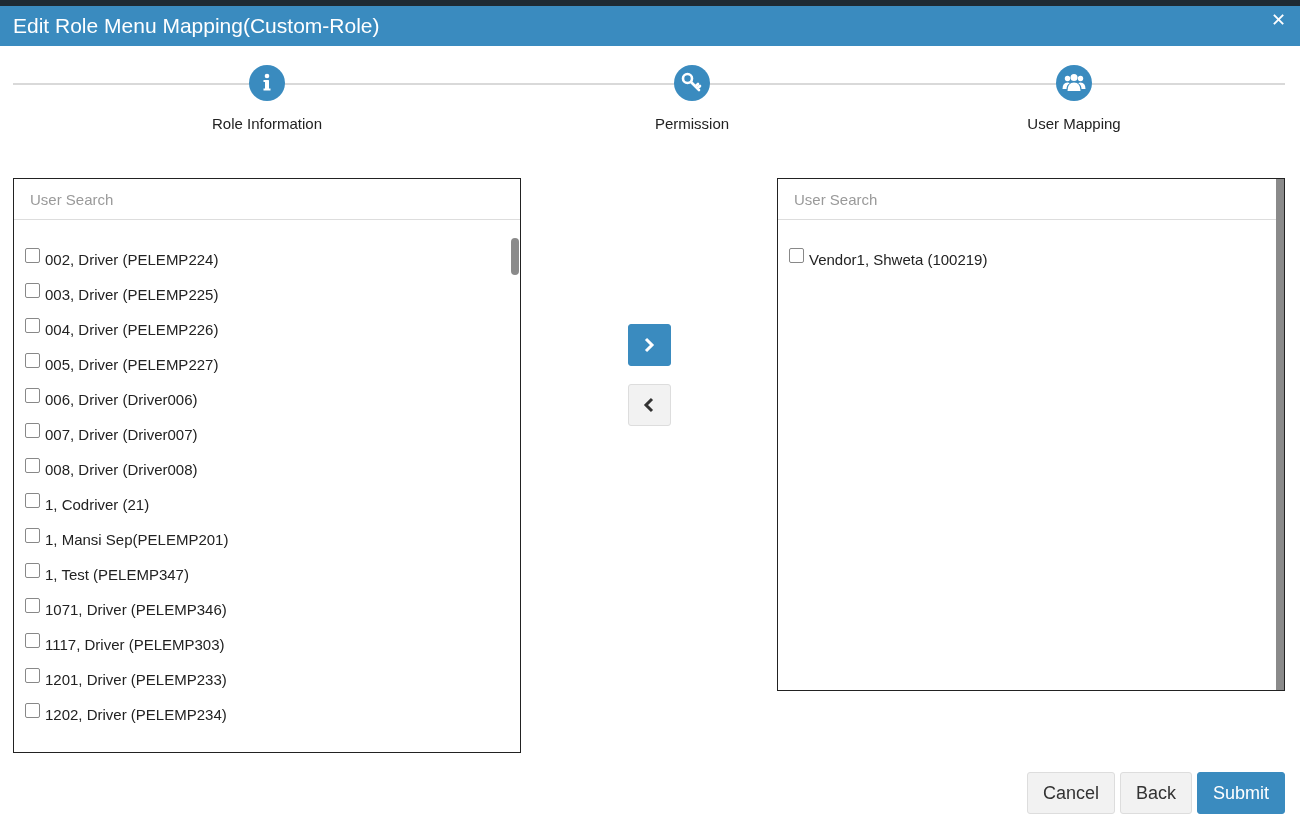  I want to click on user-name: 002, Driver (PELEMP224), so click(132, 260).